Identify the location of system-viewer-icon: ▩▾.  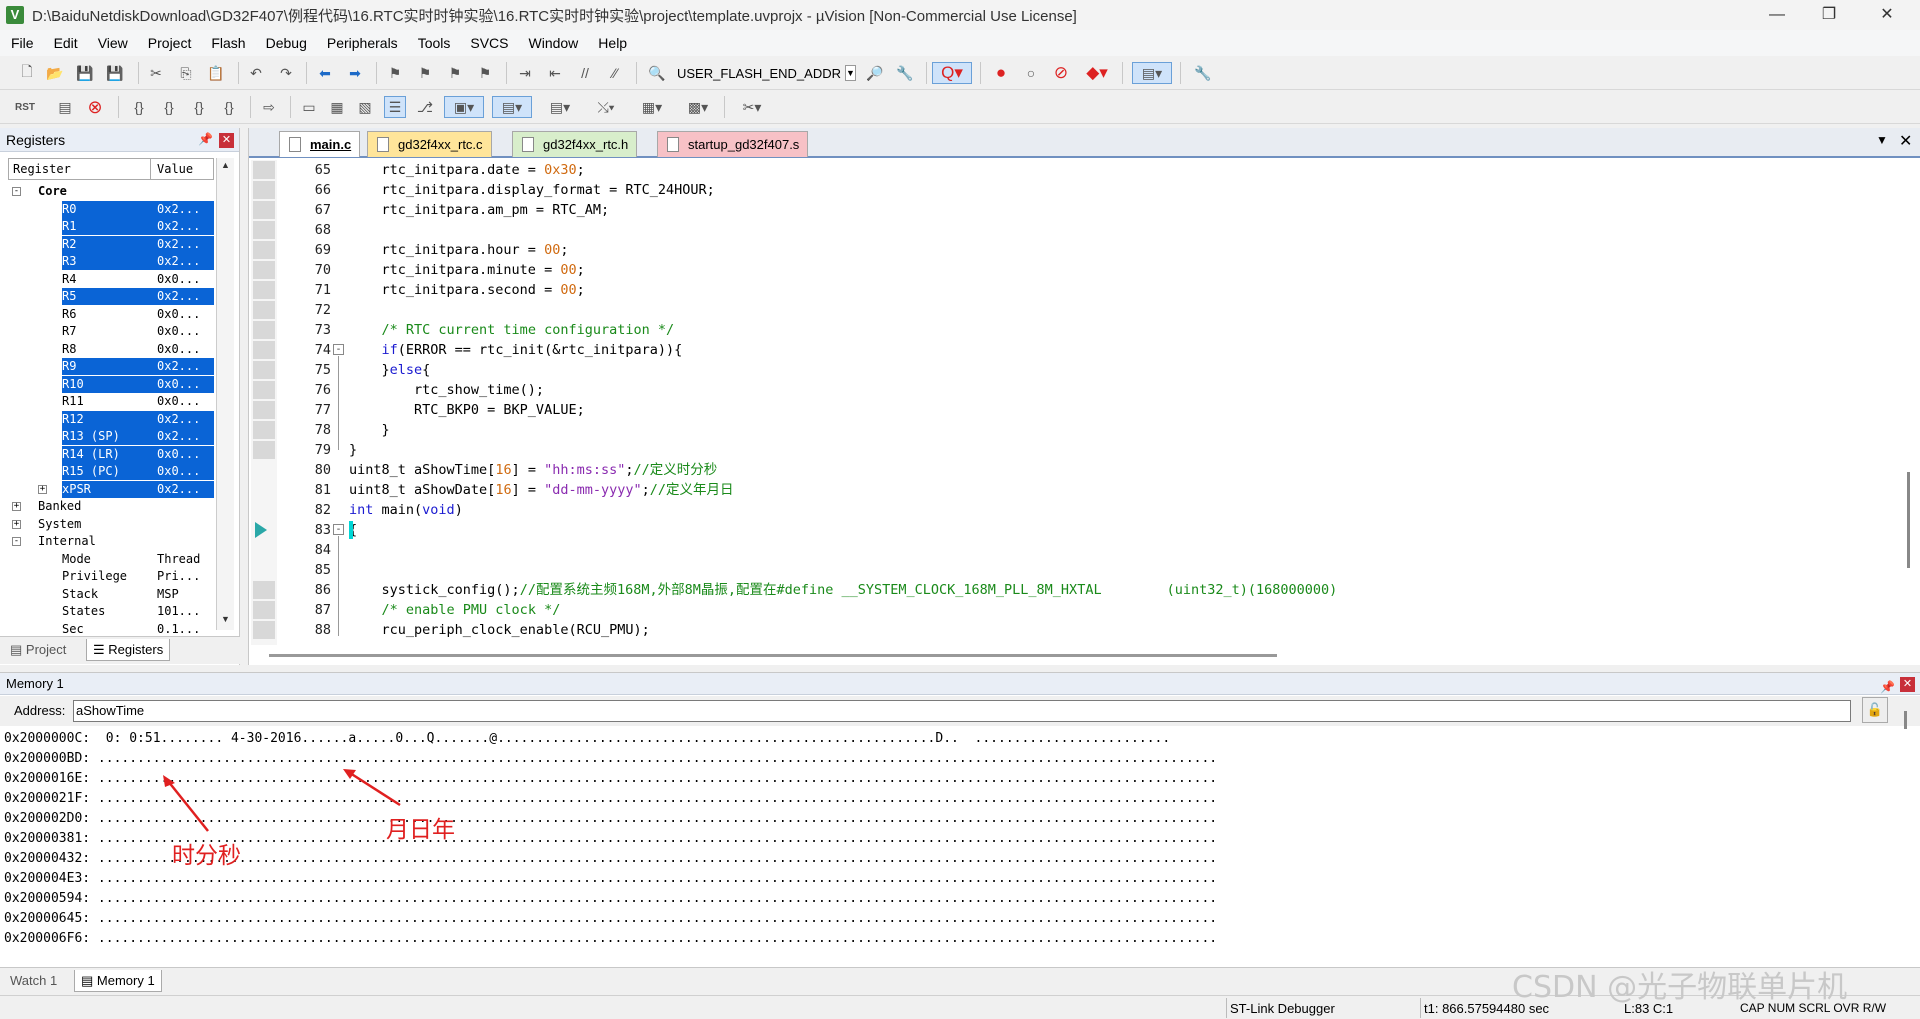
(698, 107).